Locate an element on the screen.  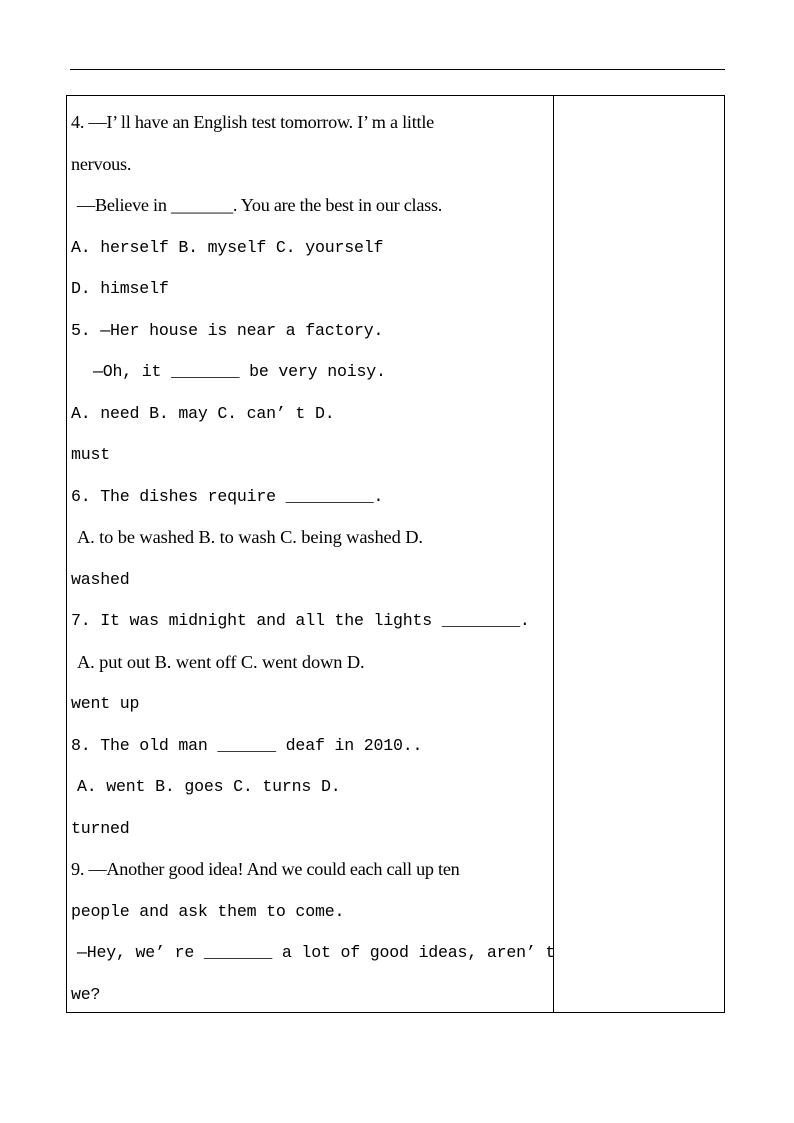
option-line: washed is located at coordinates (100, 579).